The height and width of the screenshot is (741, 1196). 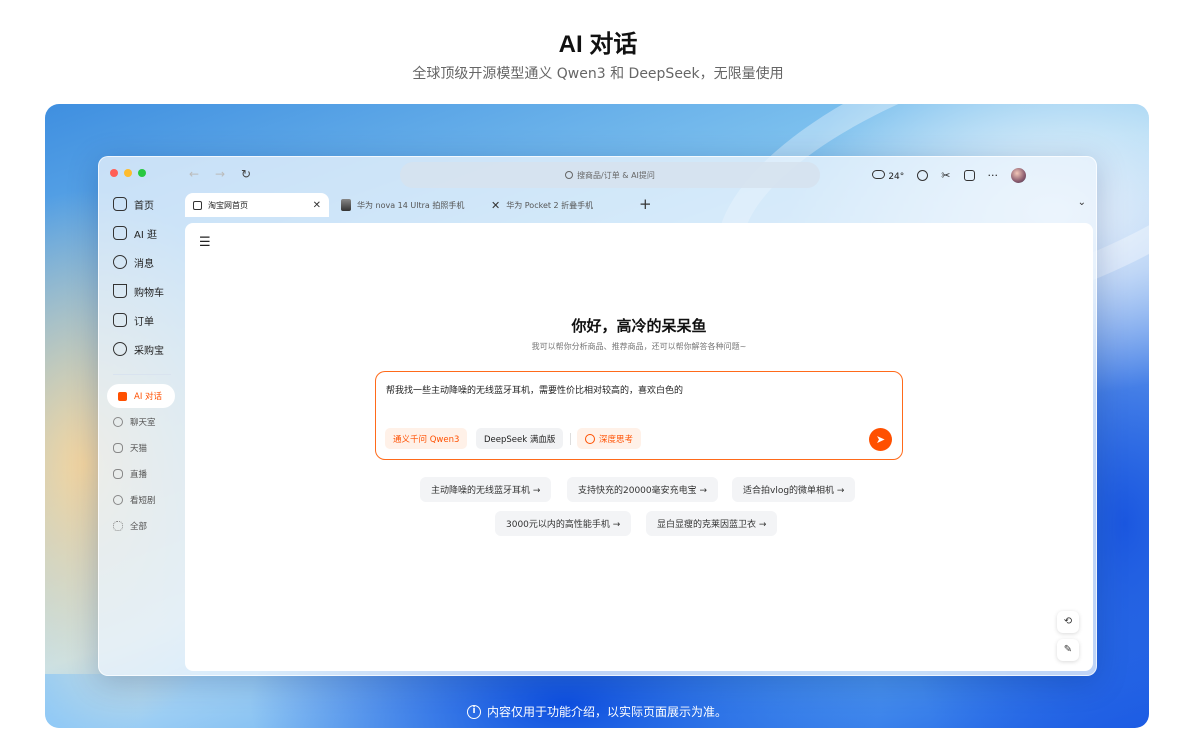 I want to click on model-qwen-chip: 通义千问 Qwen3, so click(x=426, y=438).